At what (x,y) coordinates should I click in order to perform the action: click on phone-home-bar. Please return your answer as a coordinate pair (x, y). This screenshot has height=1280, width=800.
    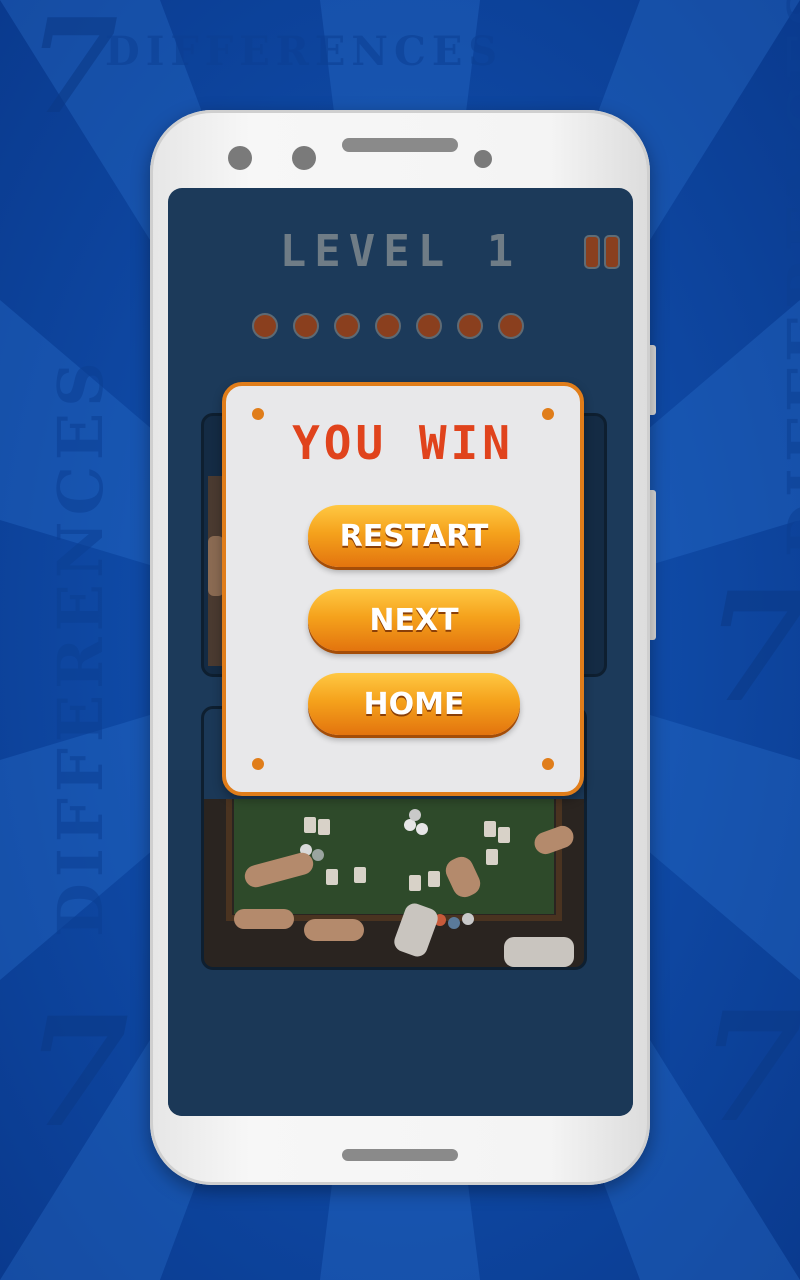
    Looking at the image, I should click on (400, 1155).